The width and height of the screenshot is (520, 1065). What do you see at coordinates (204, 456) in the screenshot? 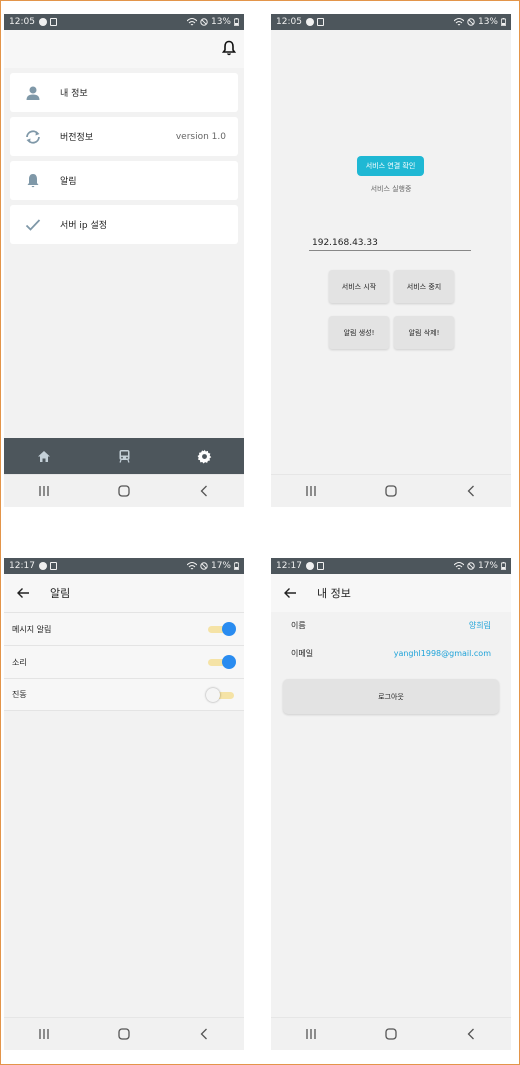
I see `tab-settings` at bounding box center [204, 456].